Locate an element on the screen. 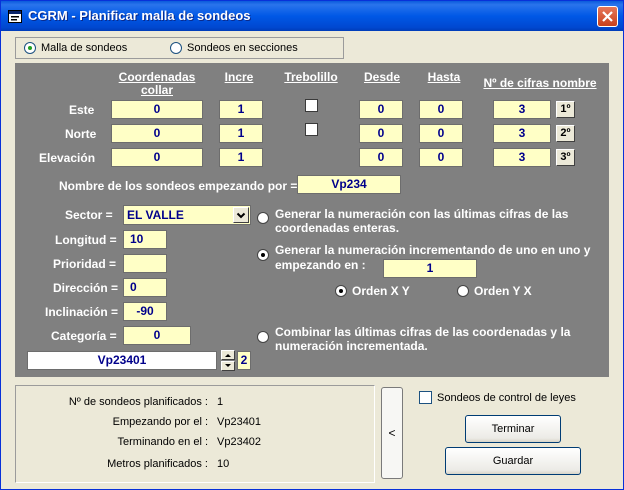 The image size is (624, 490). spin-down-button is located at coordinates (228, 366).